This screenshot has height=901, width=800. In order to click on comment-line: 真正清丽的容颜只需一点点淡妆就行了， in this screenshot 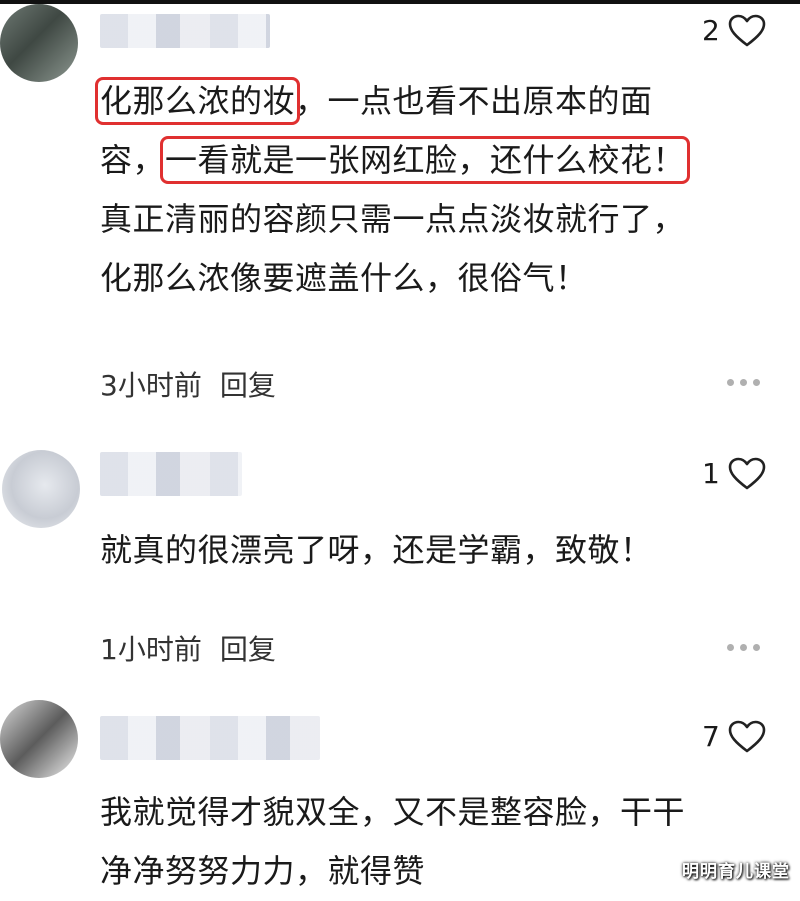, I will do `click(392, 219)`.